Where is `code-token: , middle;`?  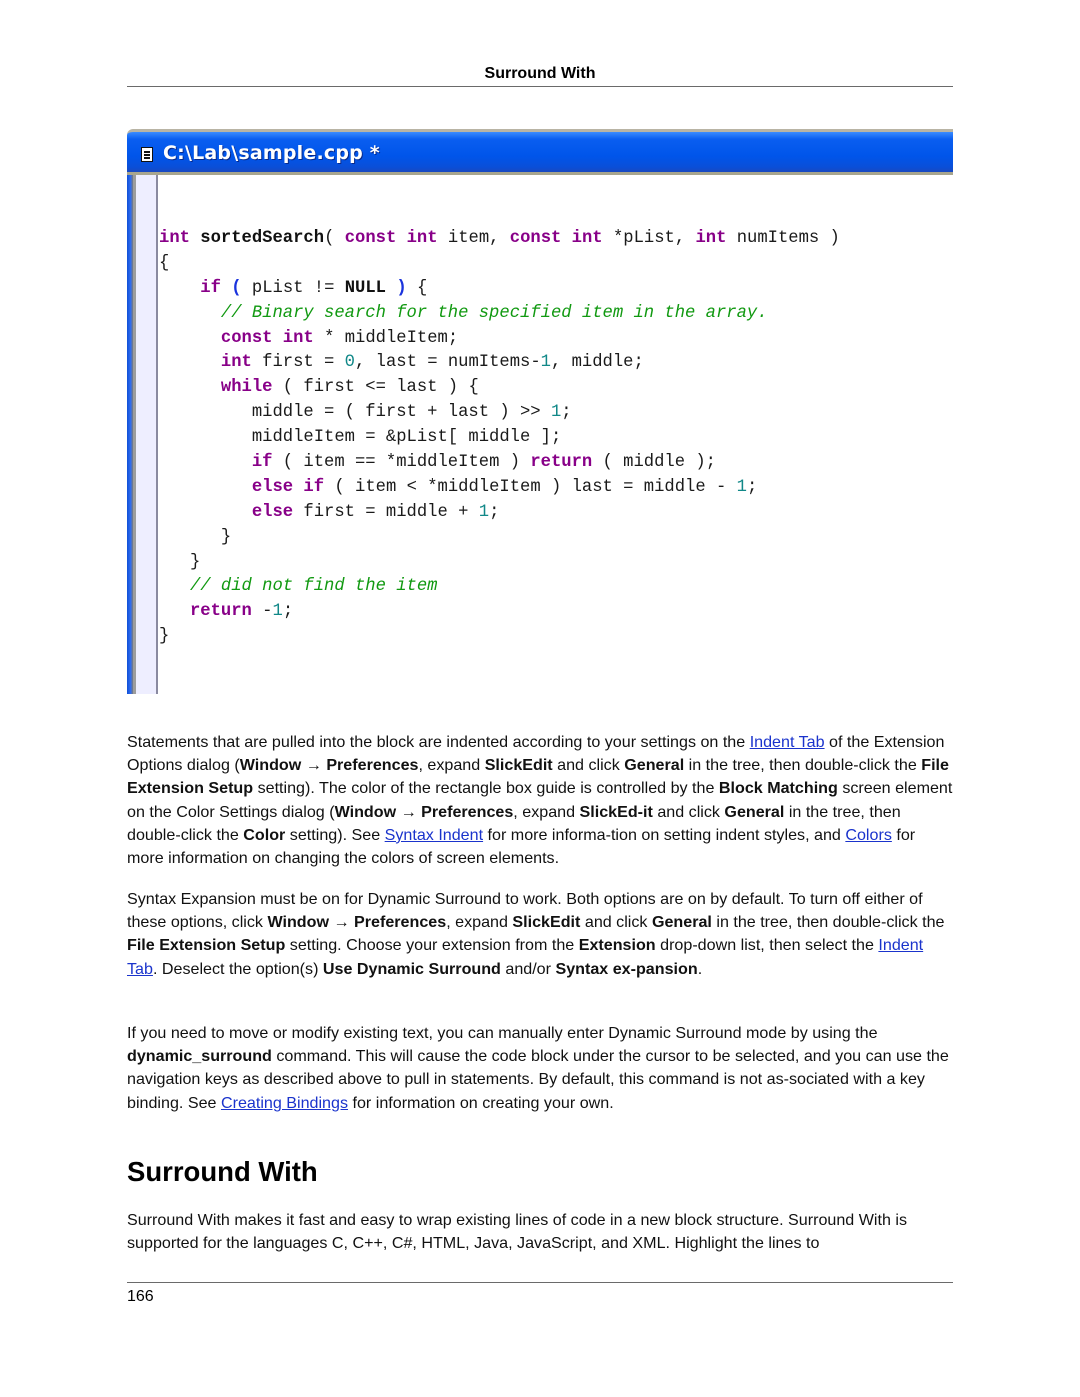 code-token: , middle; is located at coordinates (597, 363).